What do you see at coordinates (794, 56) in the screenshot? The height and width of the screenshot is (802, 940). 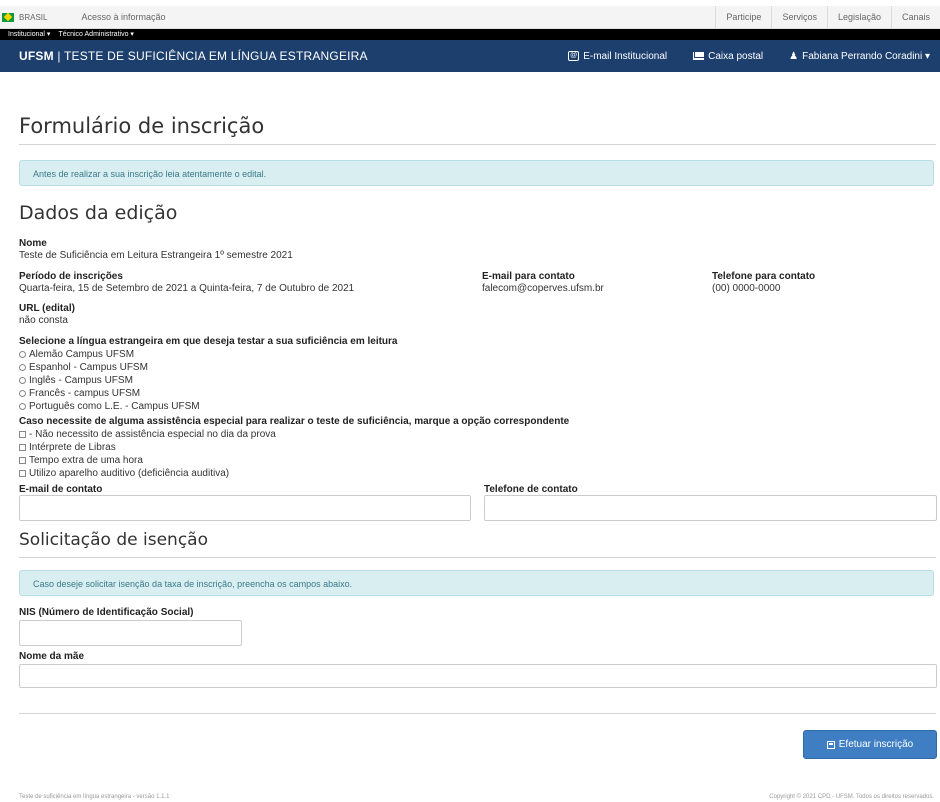 I see `user-icon: ♟` at bounding box center [794, 56].